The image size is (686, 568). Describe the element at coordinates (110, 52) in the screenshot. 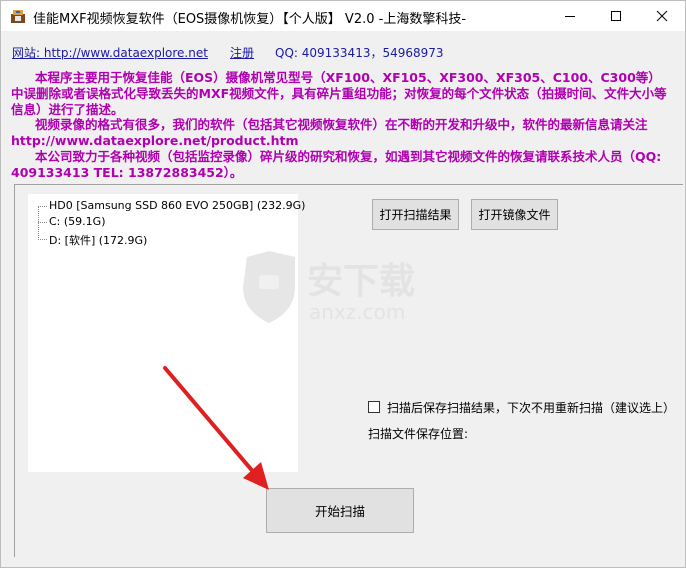

I see `website-link: 网站: http://www.dataexplore.net` at that location.